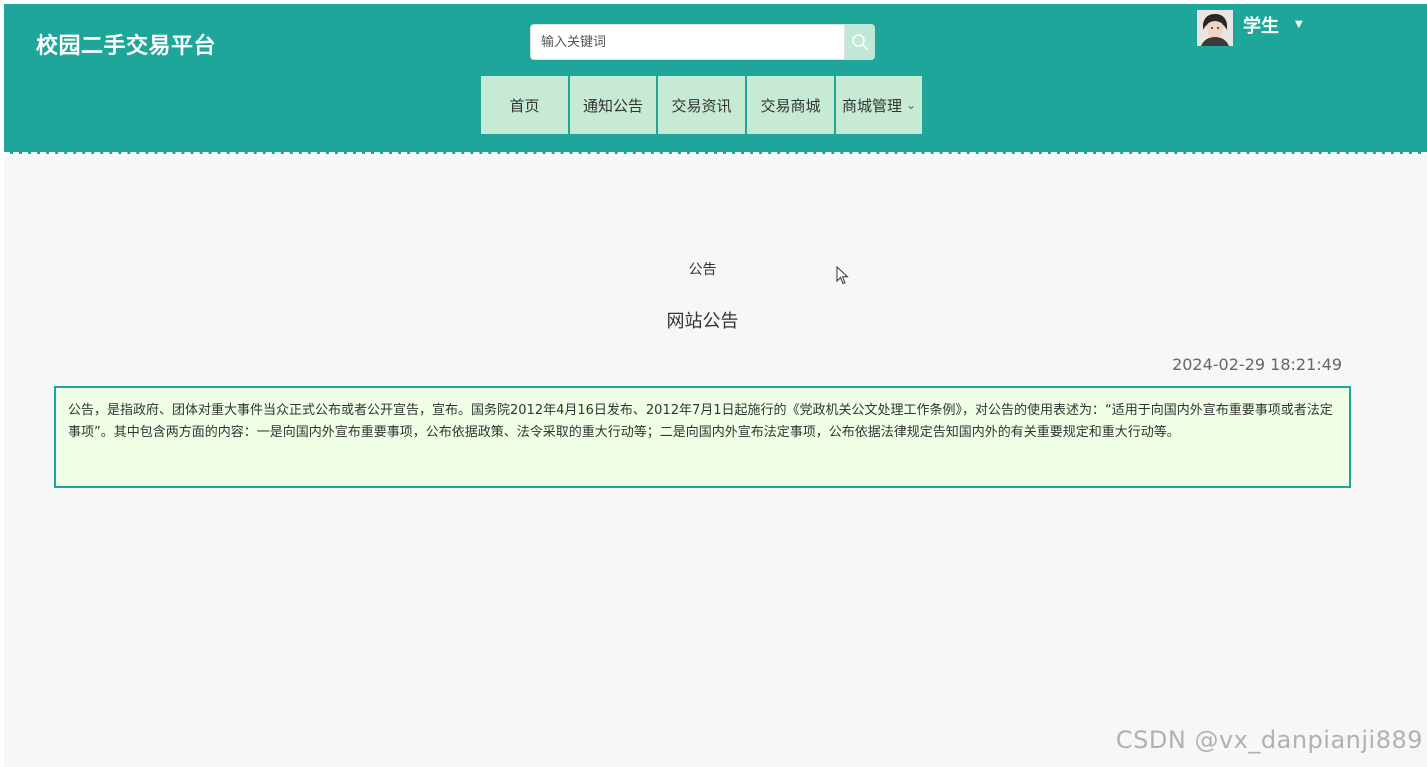 This screenshot has width=1427, height=767. I want to click on mouse-cursor-icon, so click(842, 275).